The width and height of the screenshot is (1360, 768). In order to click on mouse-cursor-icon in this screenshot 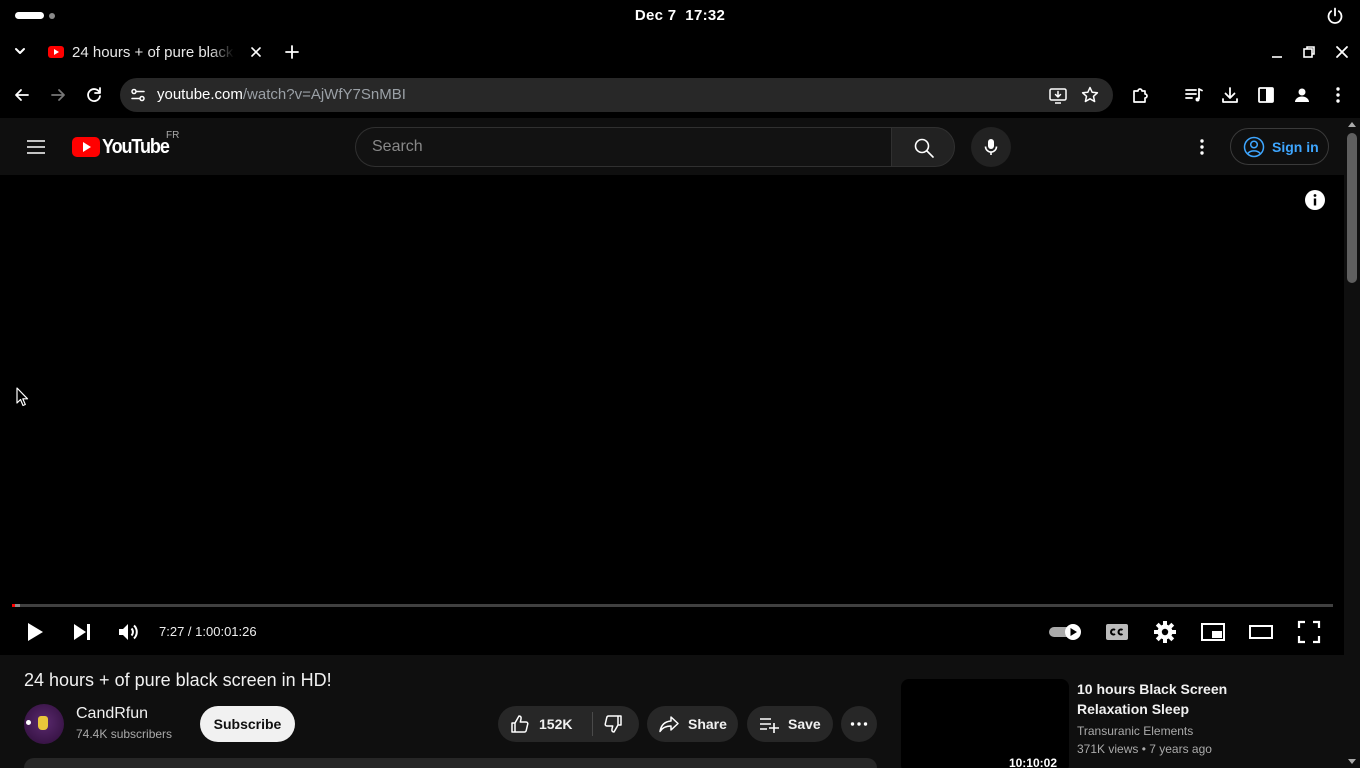, I will do `click(23, 397)`.